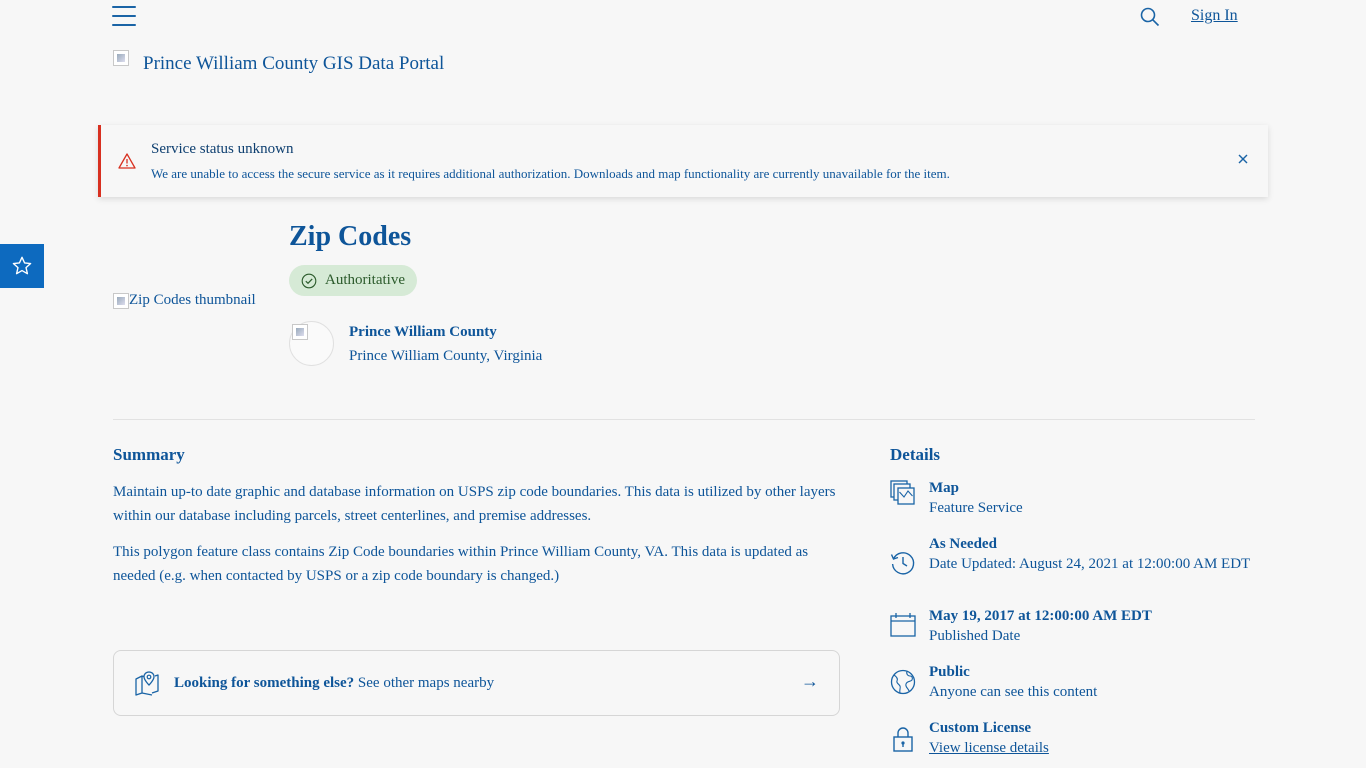  What do you see at coordinates (976, 508) in the screenshot?
I see `detail-subtitle: Feature Service` at bounding box center [976, 508].